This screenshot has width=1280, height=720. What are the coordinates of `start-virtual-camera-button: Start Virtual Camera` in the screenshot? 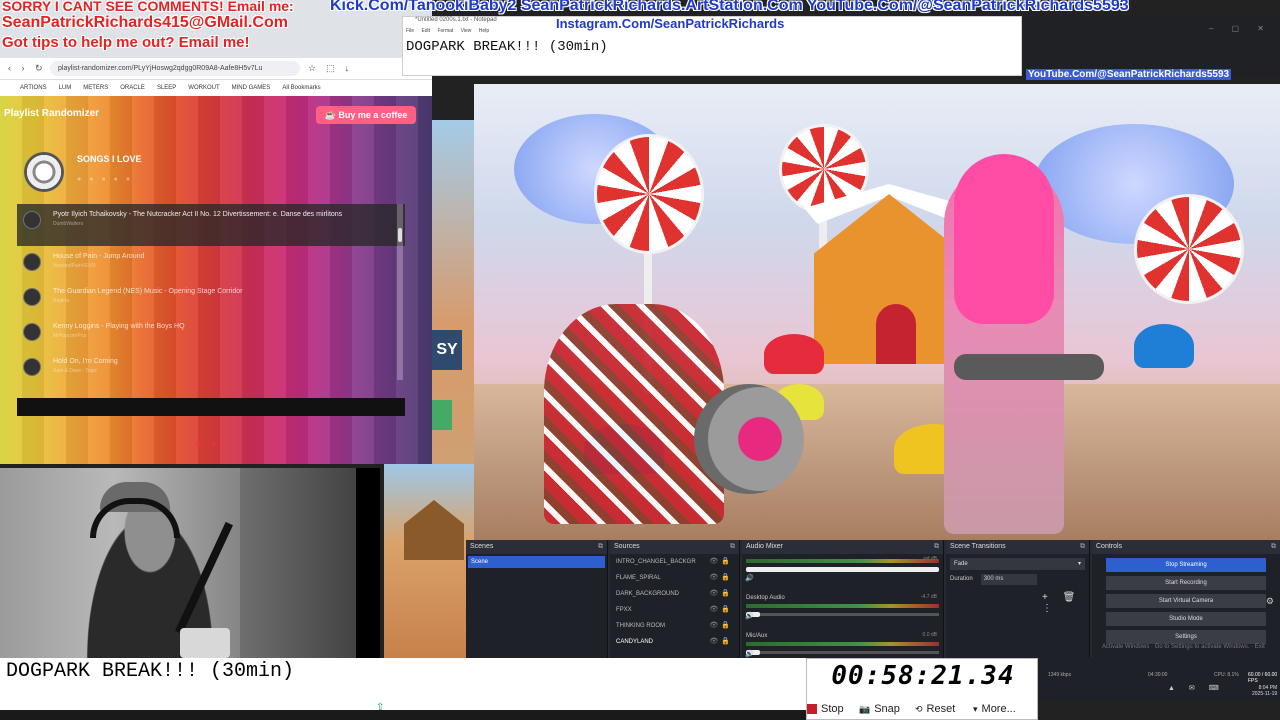 It's located at (1186, 601).